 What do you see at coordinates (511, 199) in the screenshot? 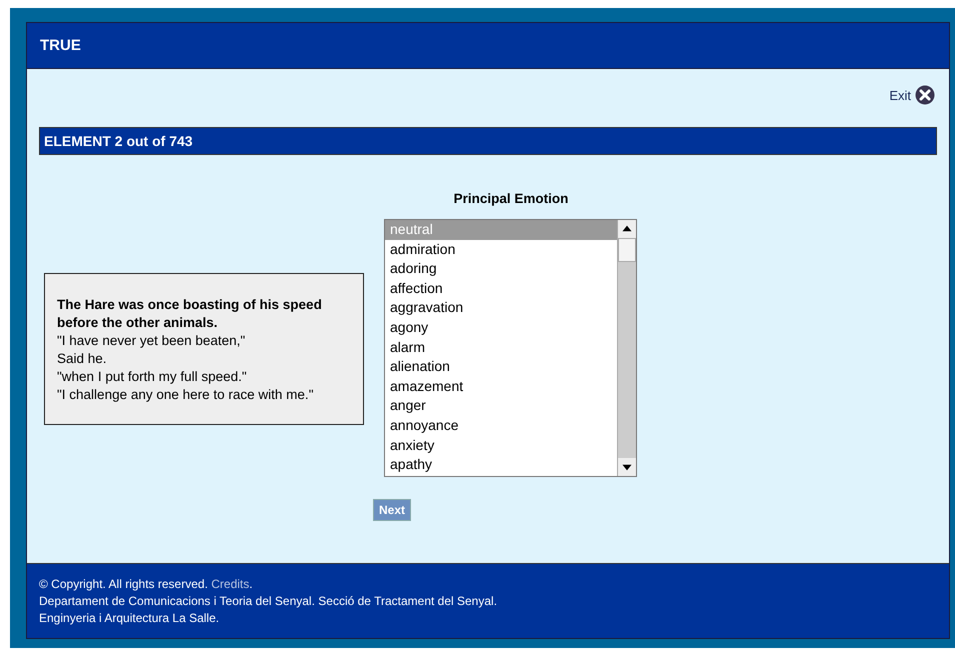
I see `list-label: Principal Emotion` at bounding box center [511, 199].